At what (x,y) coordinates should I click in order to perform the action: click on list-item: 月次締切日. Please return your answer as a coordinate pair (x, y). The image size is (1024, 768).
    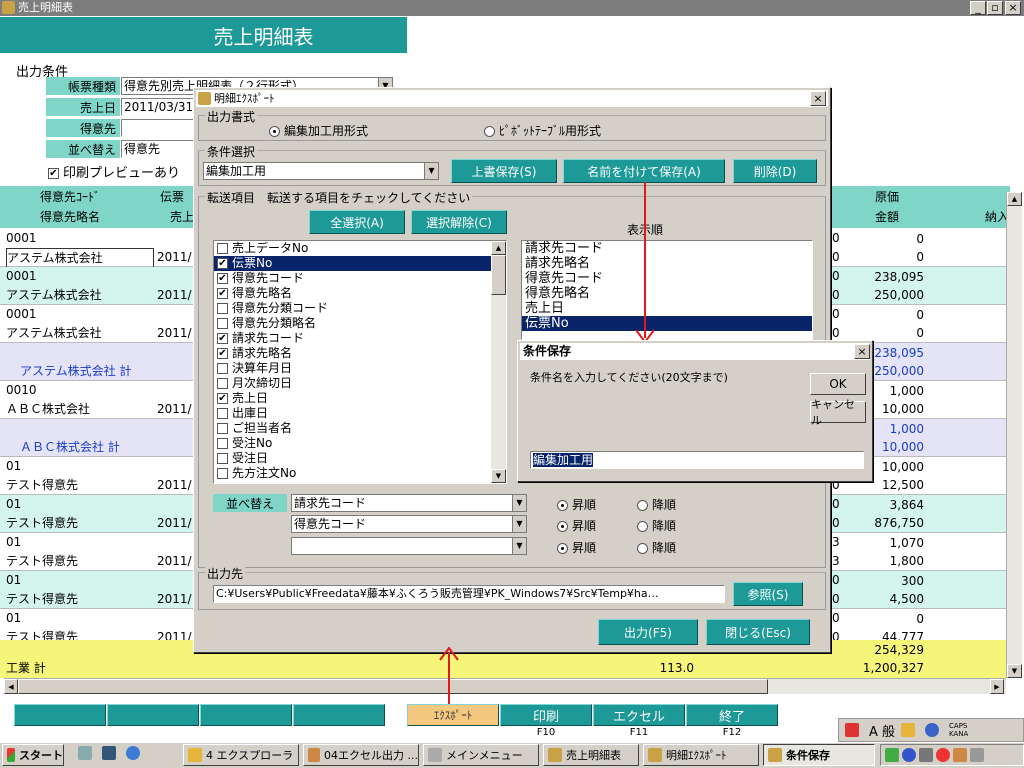
    Looking at the image, I should click on (360, 383).